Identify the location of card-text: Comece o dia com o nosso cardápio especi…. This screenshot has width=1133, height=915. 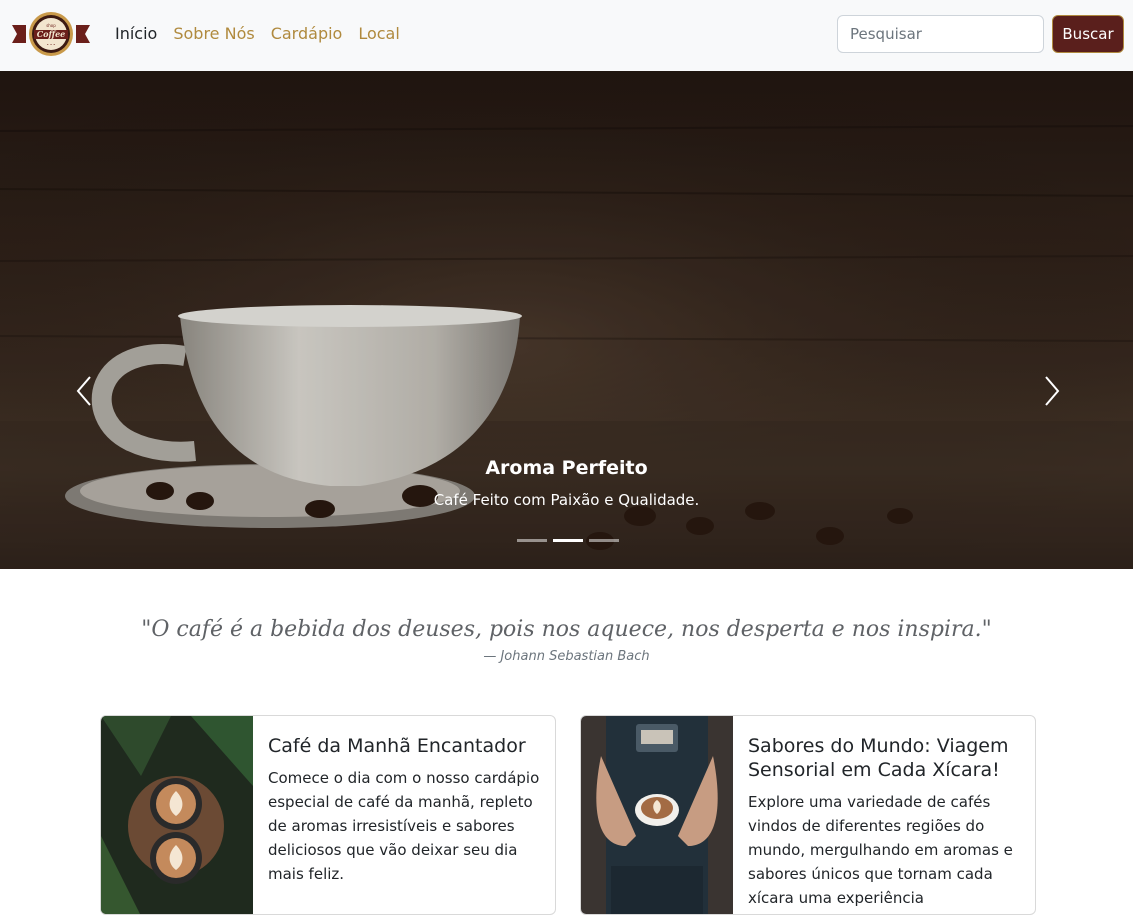
(404, 826).